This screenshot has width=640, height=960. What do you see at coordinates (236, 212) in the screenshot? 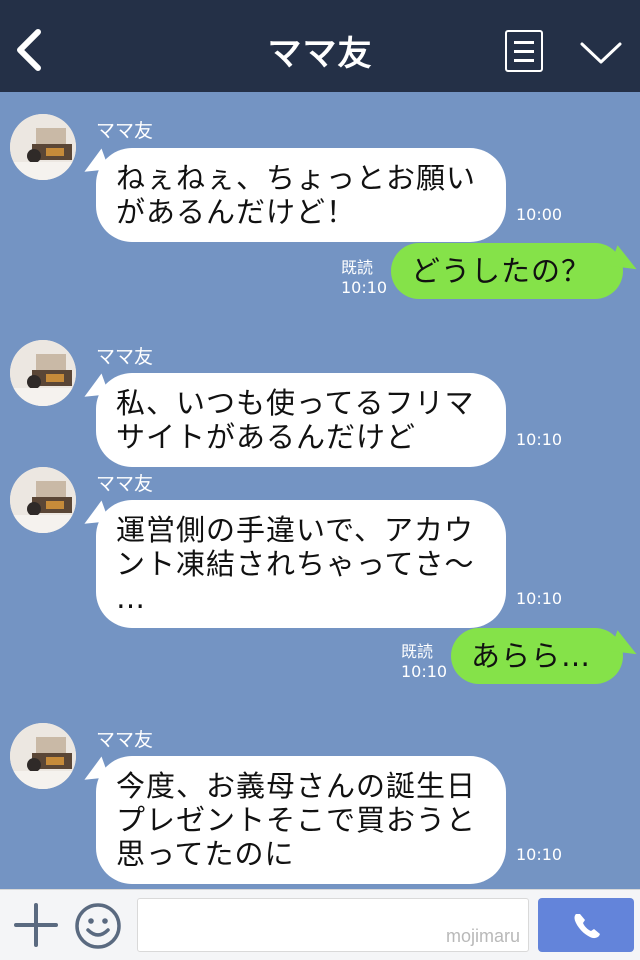
I see `message-line: があるんだけど！` at bounding box center [236, 212].